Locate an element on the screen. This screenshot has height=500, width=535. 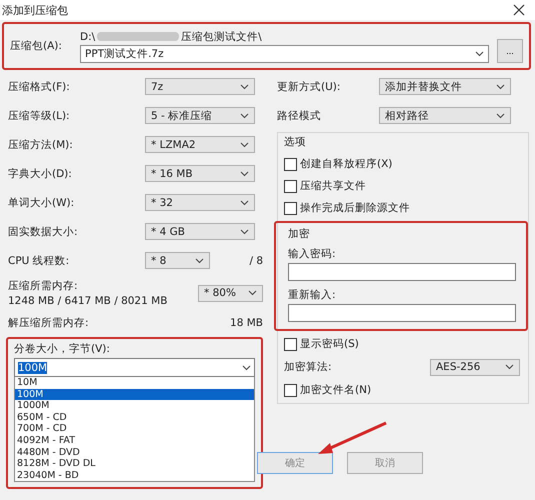
field-label: 固实数据大小: is located at coordinates (43, 231).